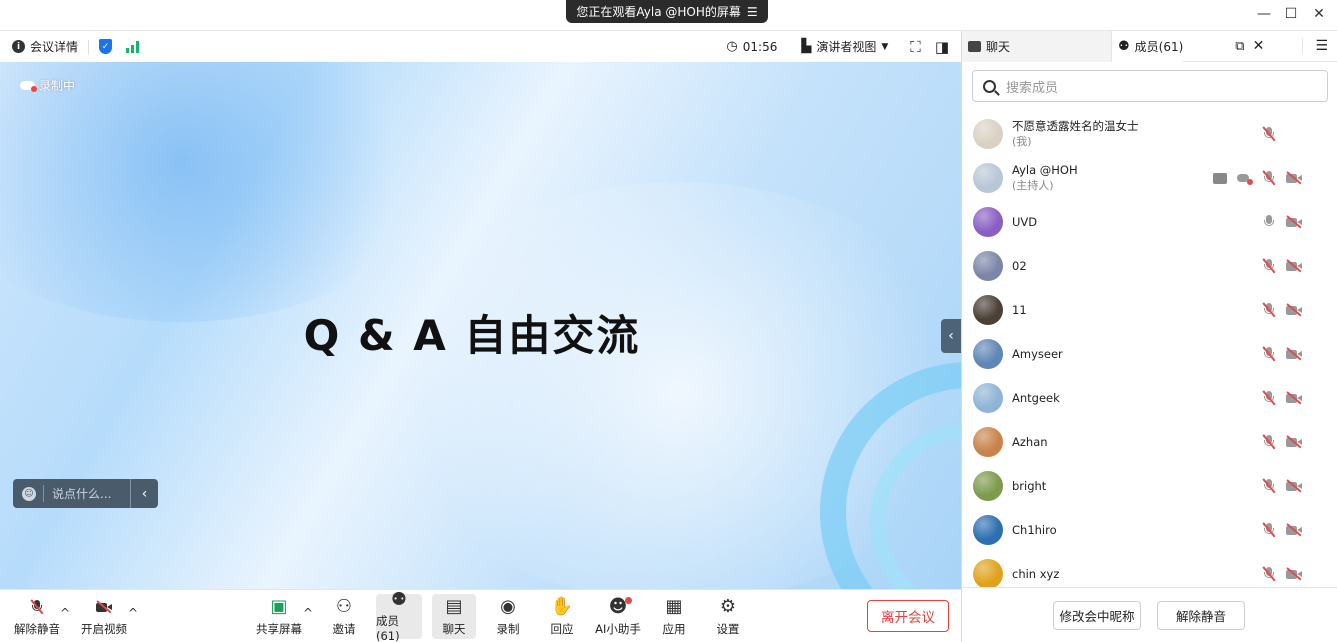  What do you see at coordinates (1149, 178) in the screenshot?
I see `member-row: Ayla @HOH (主持人)` at bounding box center [1149, 178].